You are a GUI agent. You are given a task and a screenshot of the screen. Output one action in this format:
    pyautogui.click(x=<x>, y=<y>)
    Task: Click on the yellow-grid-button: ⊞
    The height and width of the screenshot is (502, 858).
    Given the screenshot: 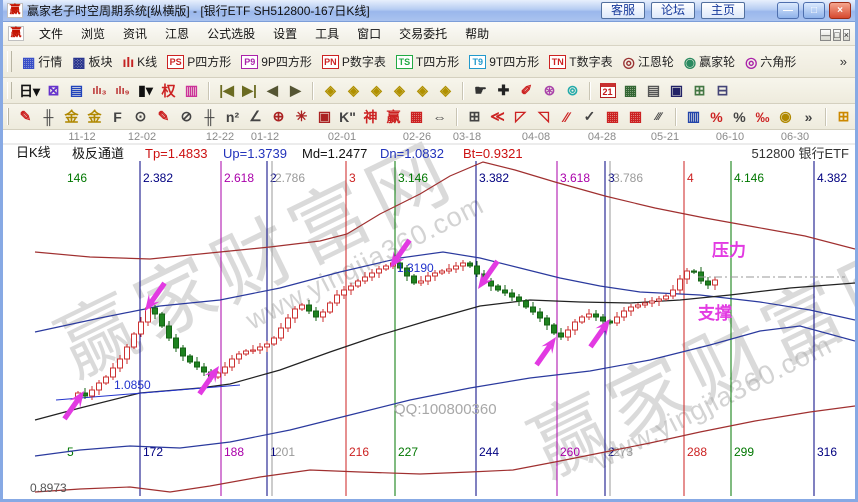 What is the action you would take?
    pyautogui.click(x=843, y=117)
    